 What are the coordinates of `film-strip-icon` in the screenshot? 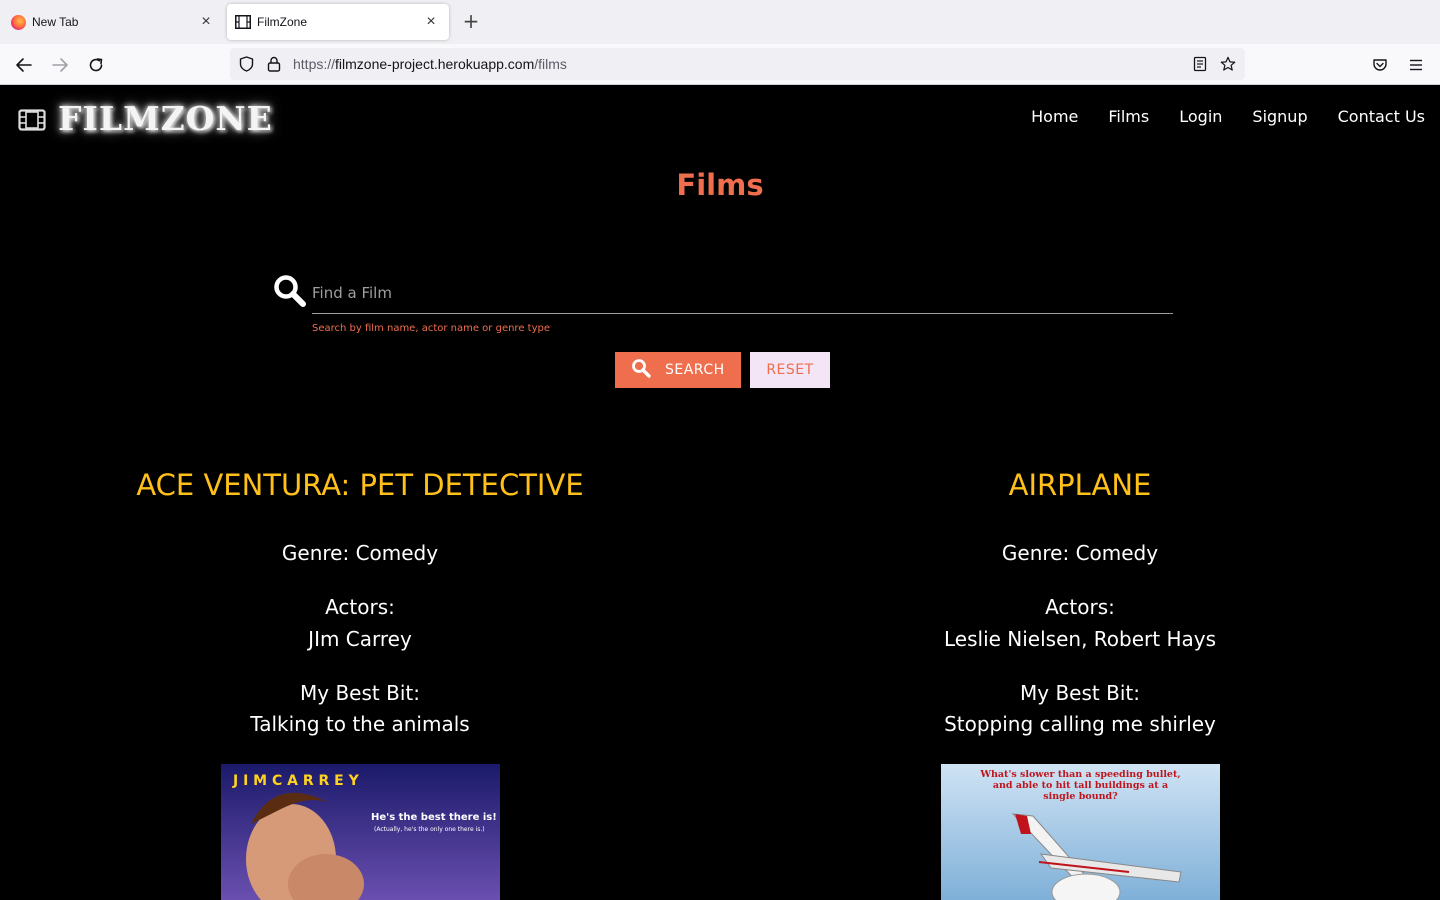 It's located at (32, 120).